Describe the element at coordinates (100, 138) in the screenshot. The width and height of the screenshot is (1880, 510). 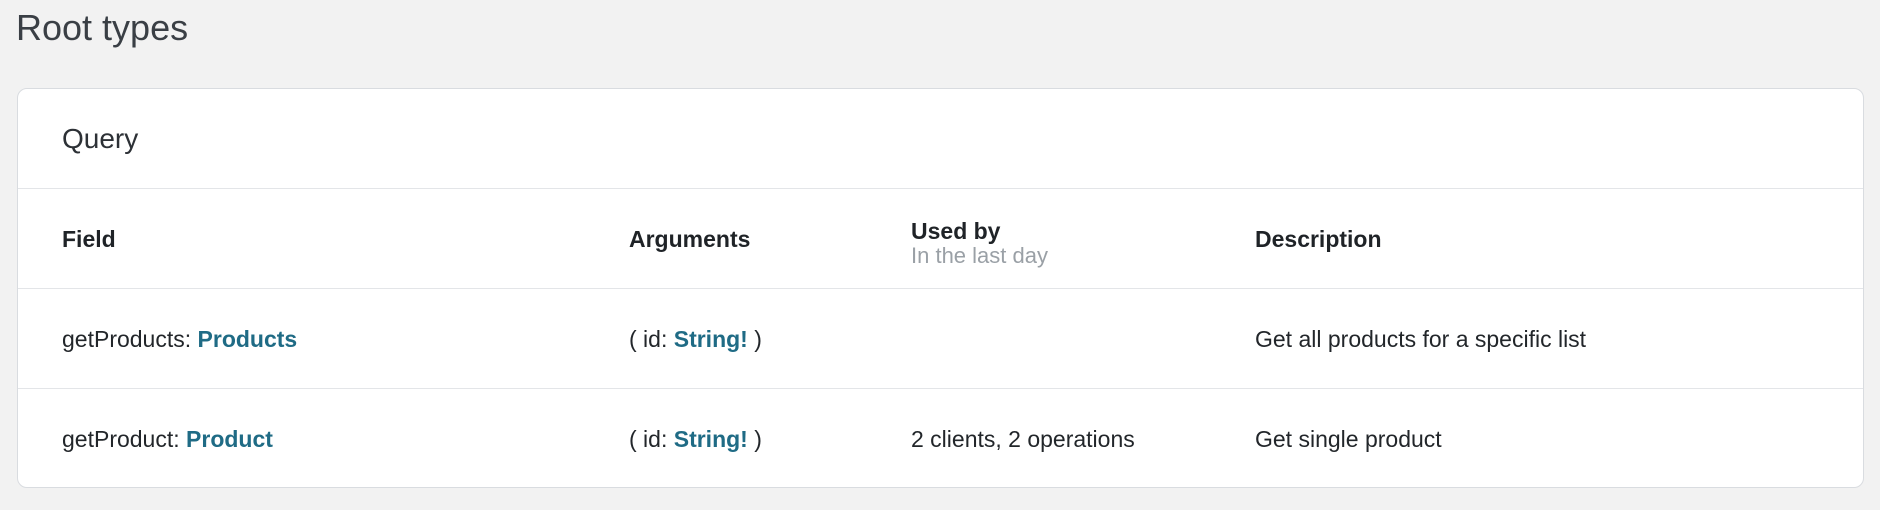
I see `card-title: Query` at that location.